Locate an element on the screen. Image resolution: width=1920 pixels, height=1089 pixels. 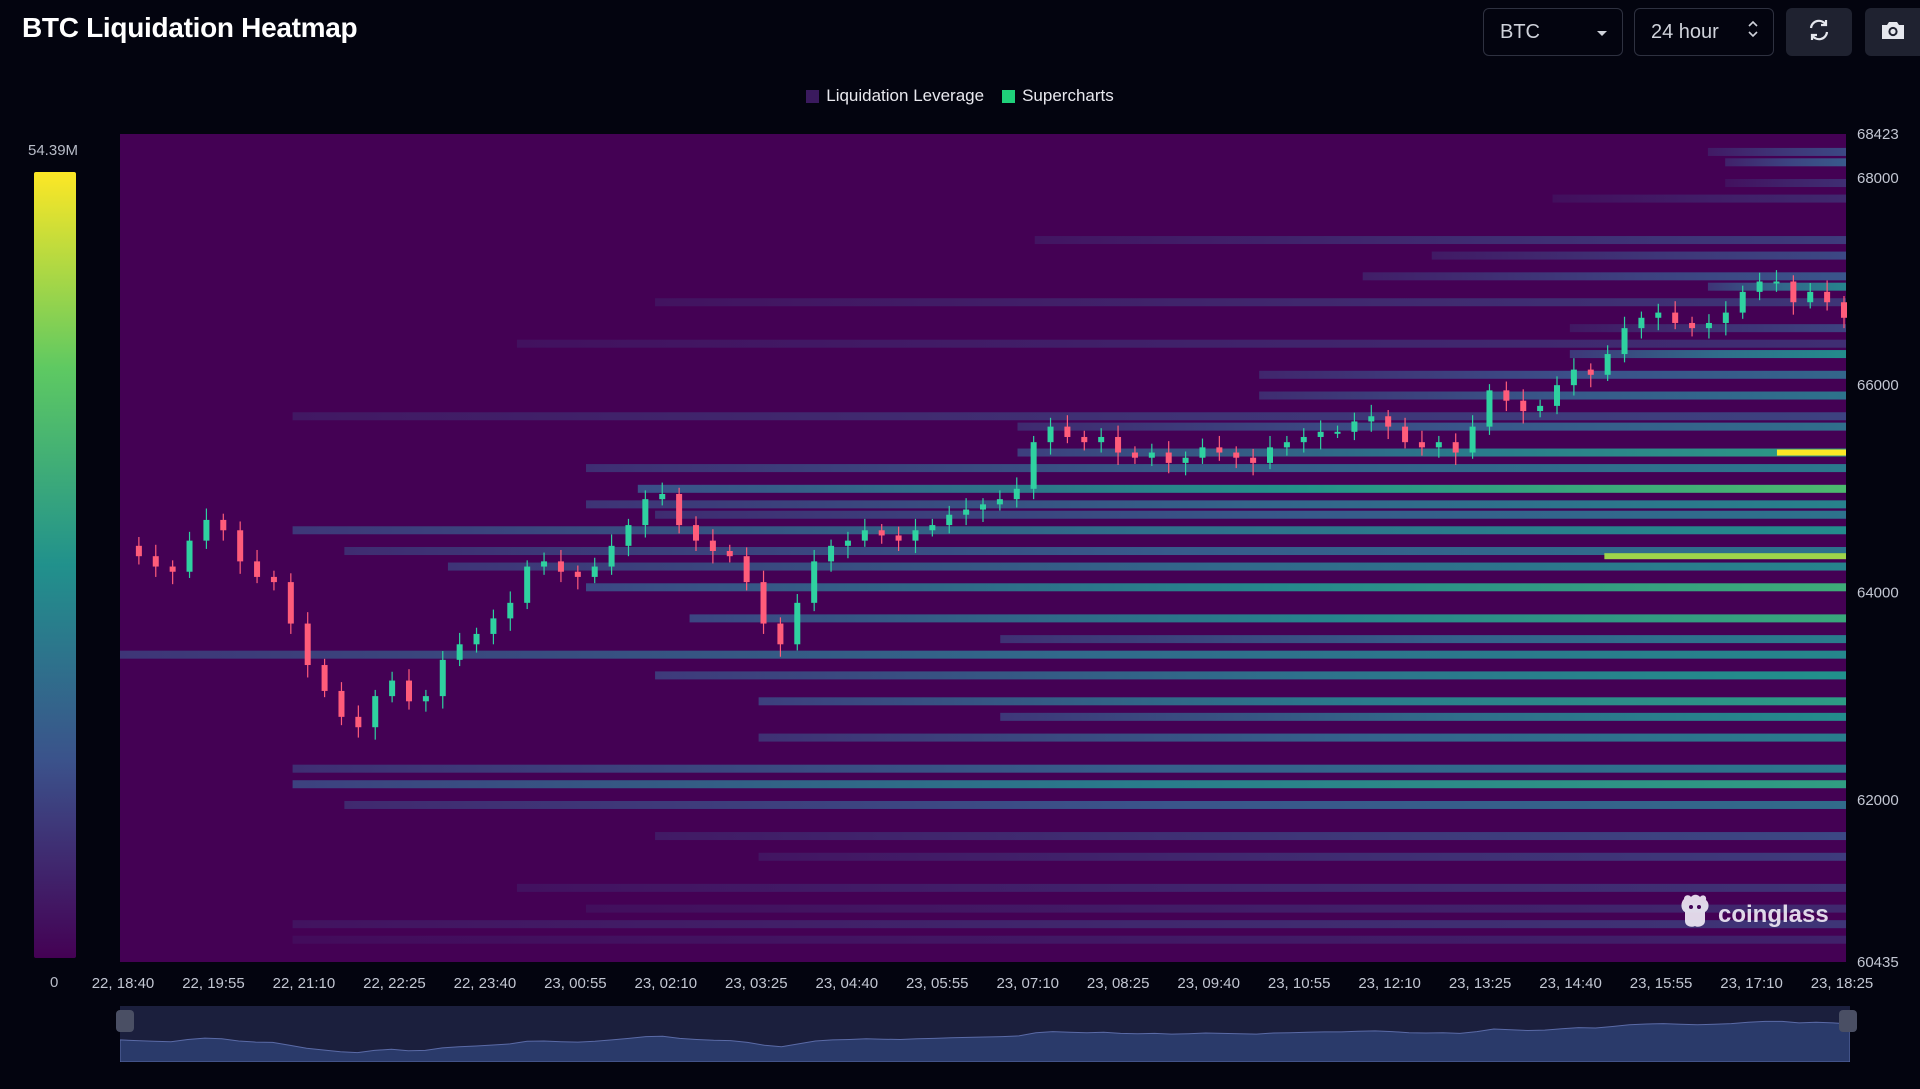
x-tick-label: 23, 18:25 is located at coordinates (1842, 983).